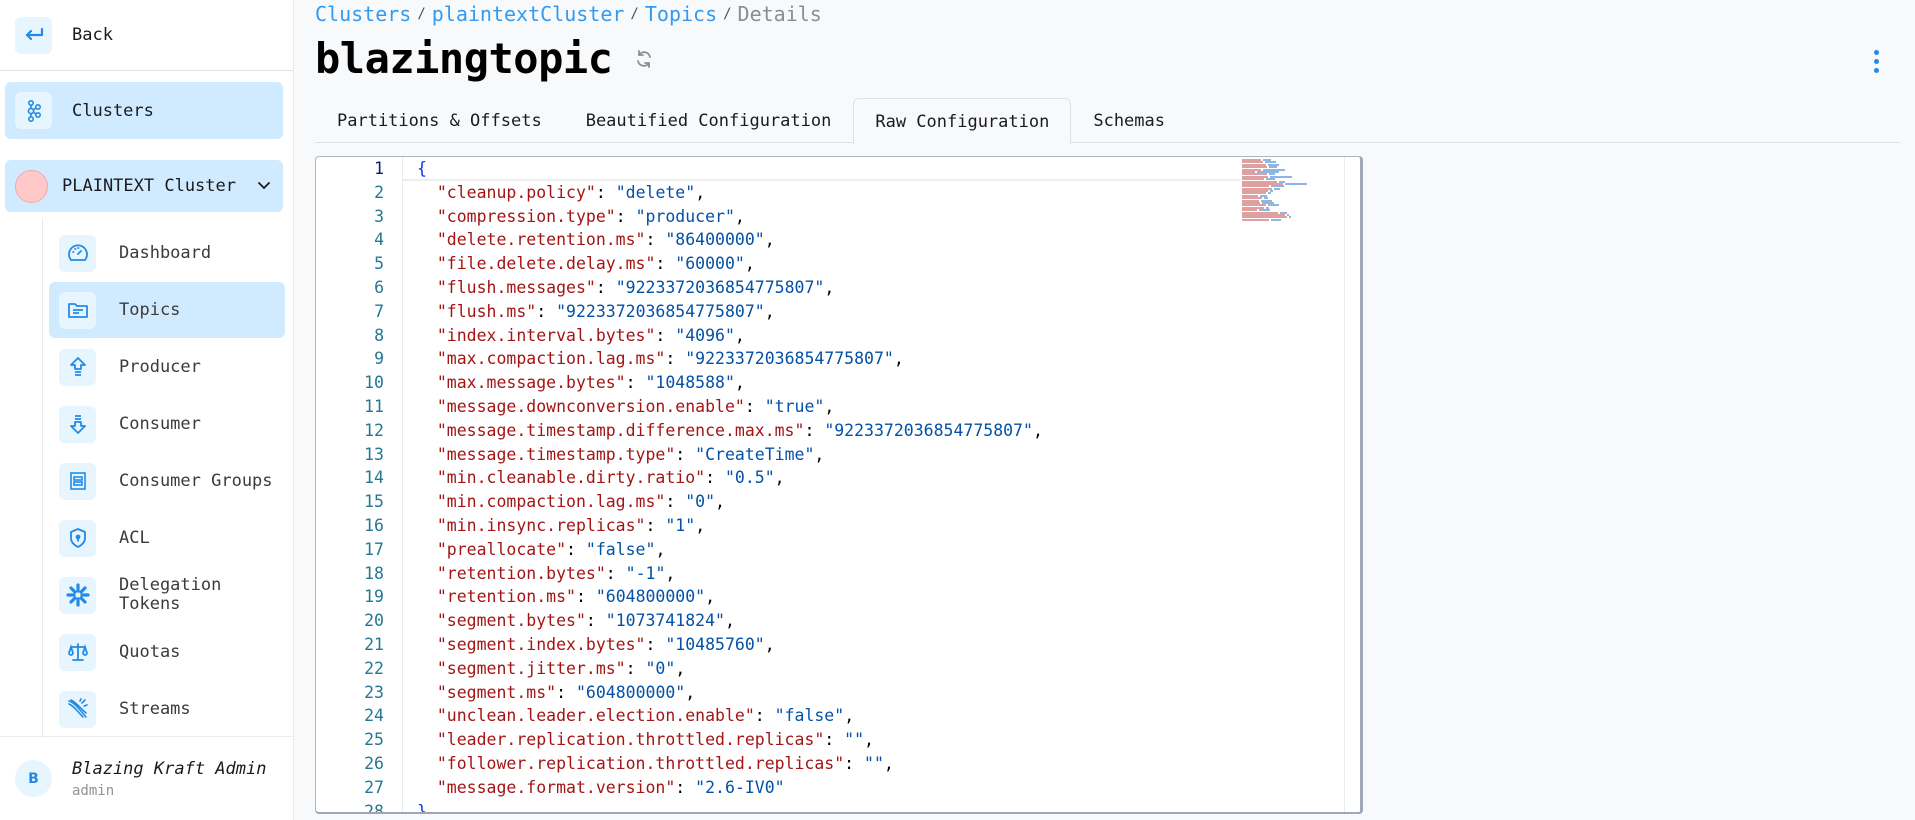 This screenshot has height=820, width=1915. Describe the element at coordinates (715, 644) in the screenshot. I see `json-value: "10485760"` at that location.